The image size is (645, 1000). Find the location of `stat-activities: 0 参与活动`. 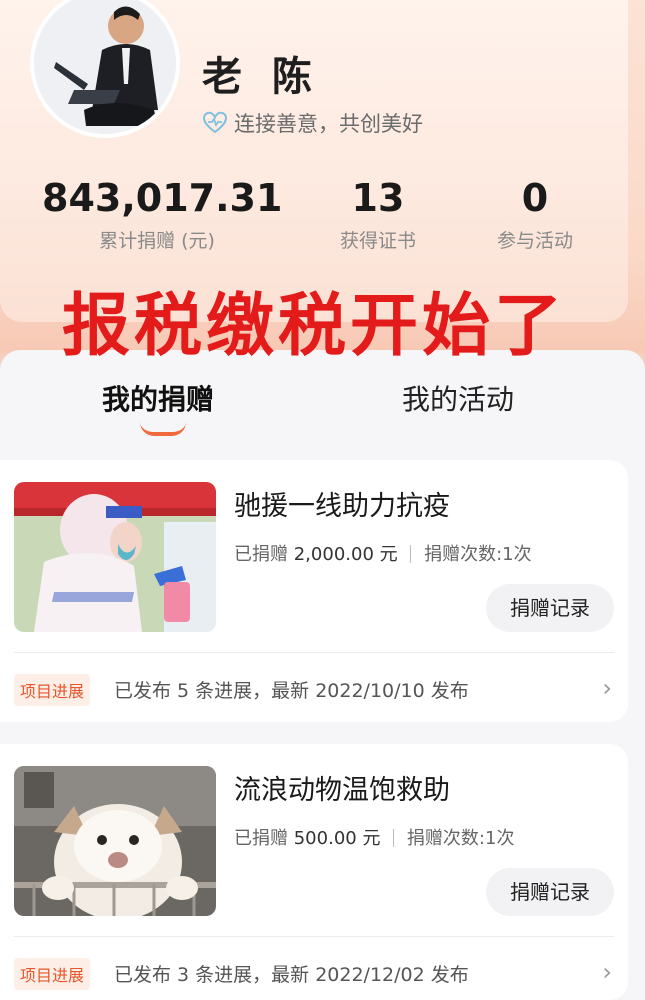

stat-activities: 0 参与活动 is located at coordinates (535, 214).